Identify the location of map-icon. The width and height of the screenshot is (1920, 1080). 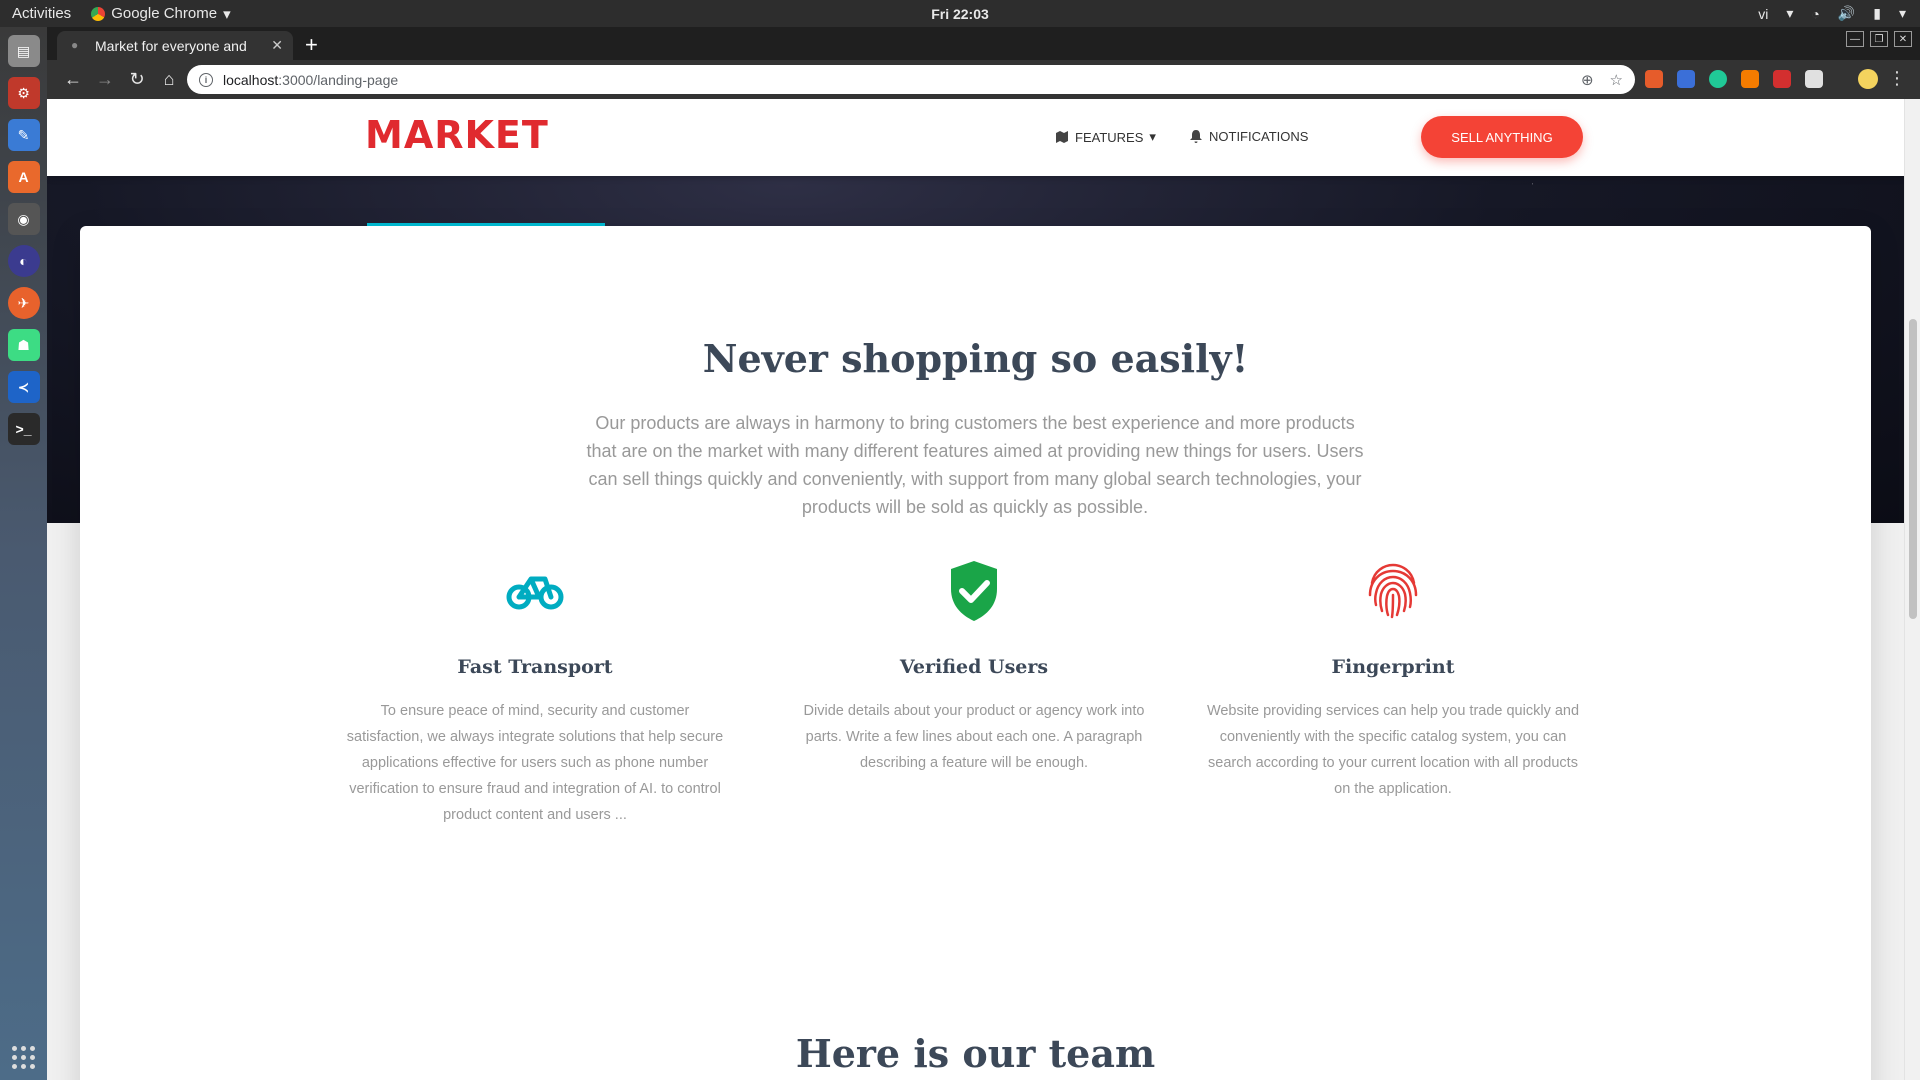
(1062, 137).